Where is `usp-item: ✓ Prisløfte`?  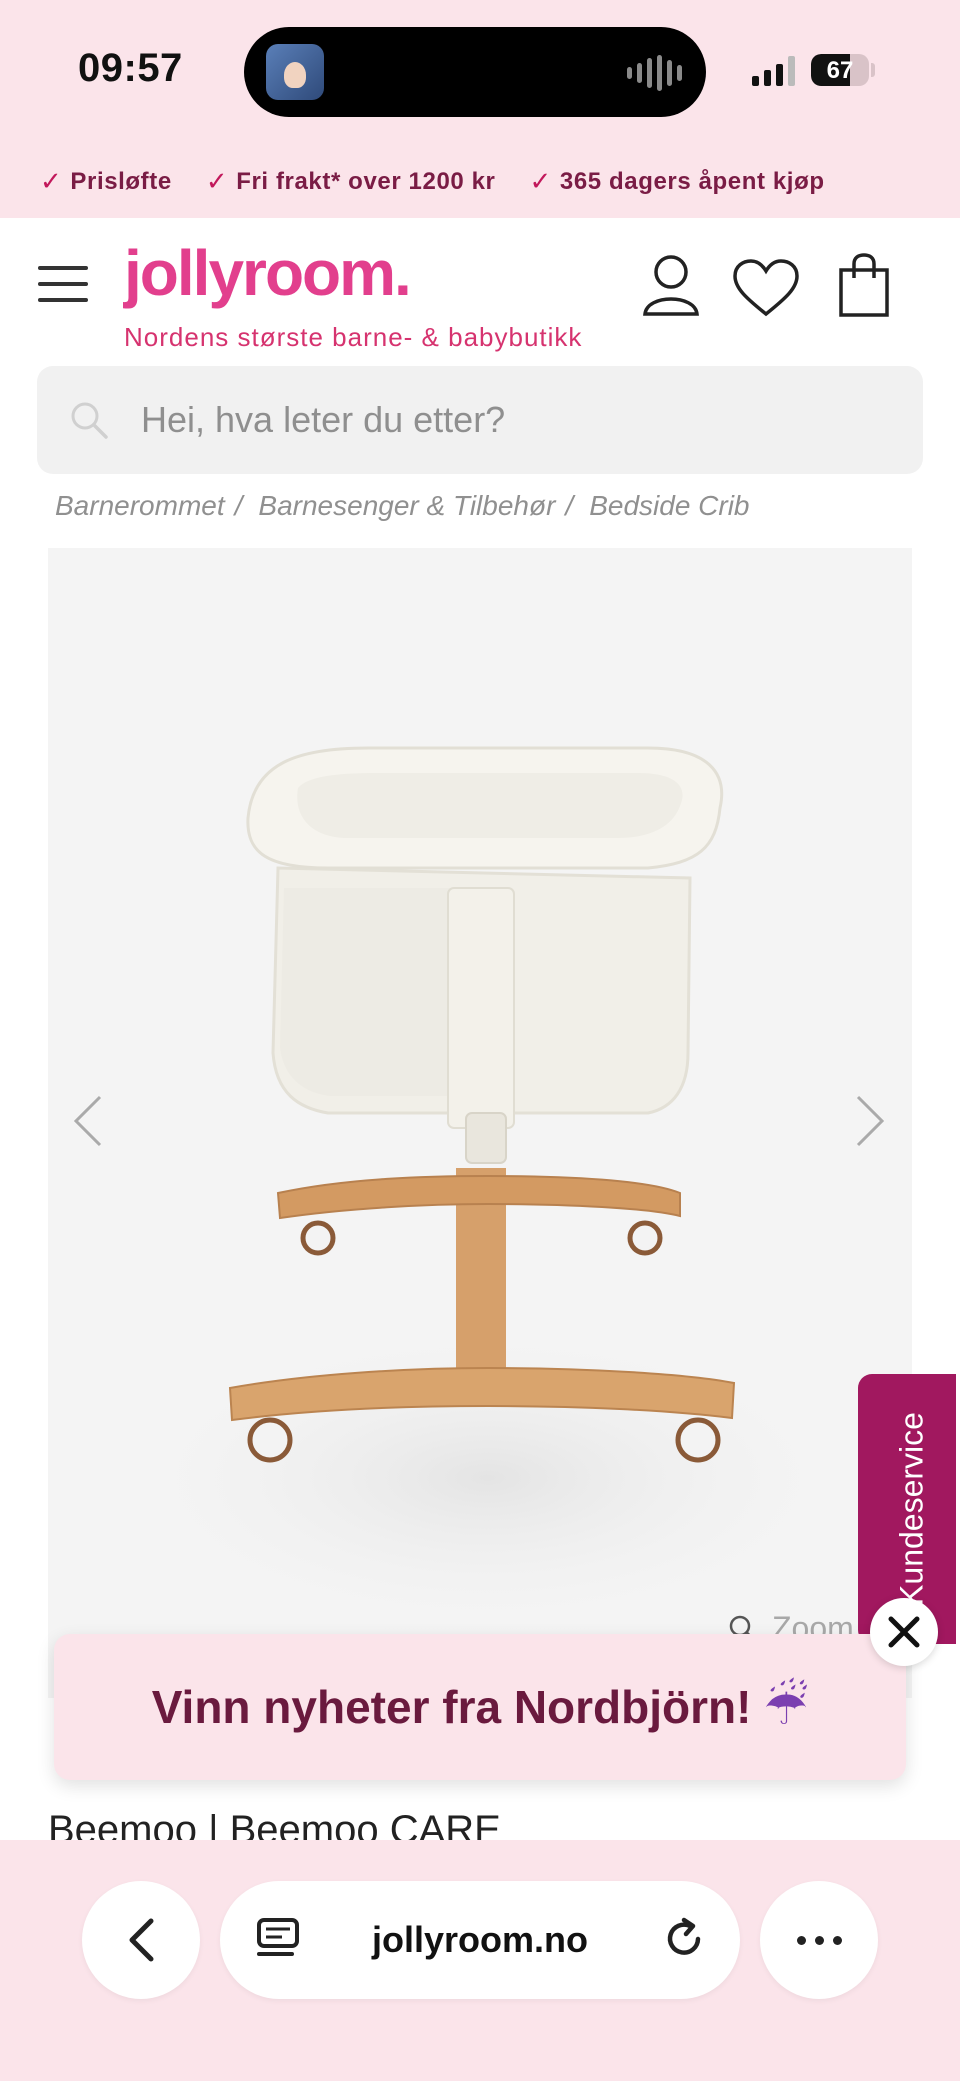
usp-item: ✓ Prisløfte is located at coordinates (106, 181).